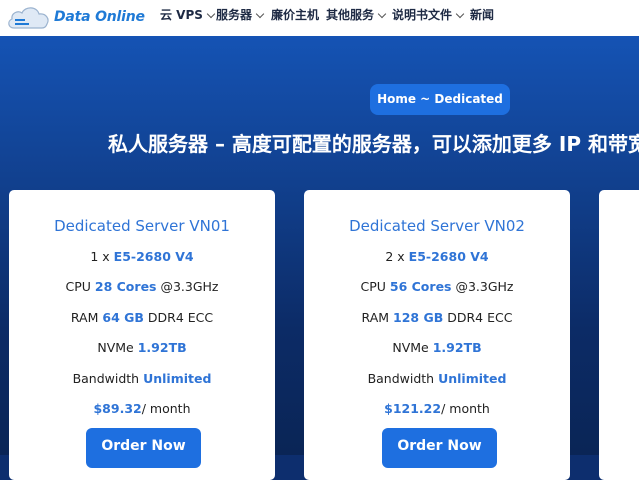 This screenshot has width=639, height=480. I want to click on spec-ram: RAM 128 GB DDR4 ECC, so click(437, 317).